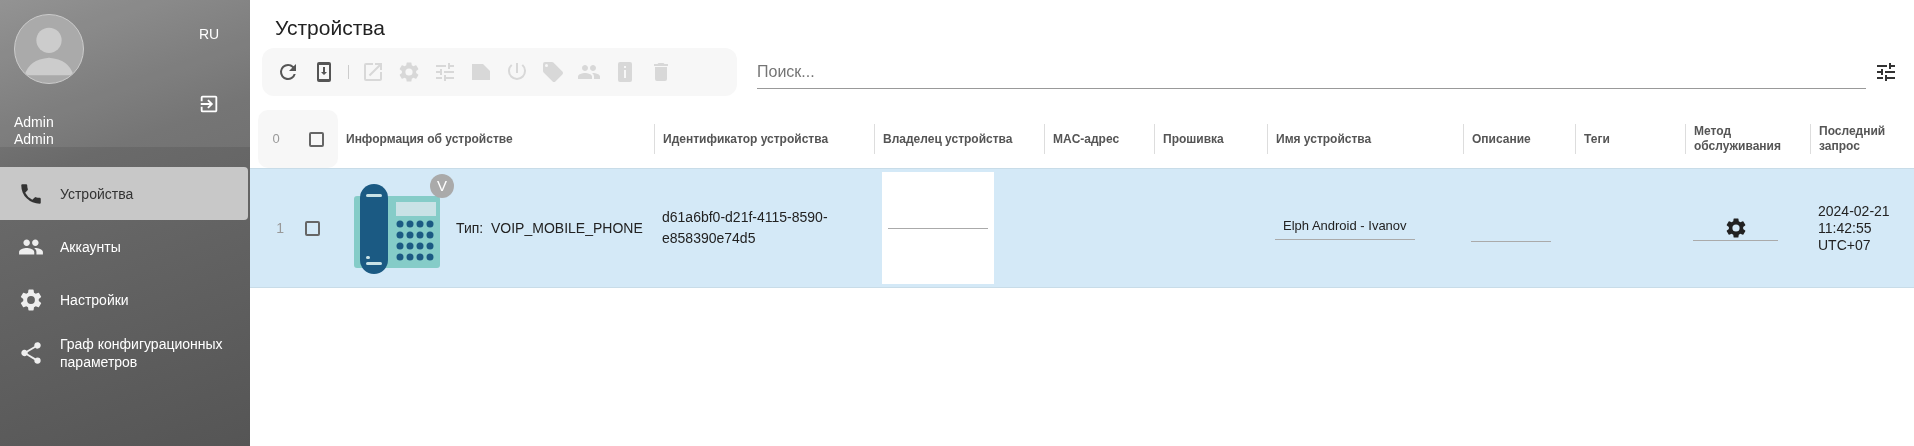 Image resolution: width=1914 pixels, height=446 pixels. What do you see at coordinates (209, 104) in the screenshot?
I see `logout-icon` at bounding box center [209, 104].